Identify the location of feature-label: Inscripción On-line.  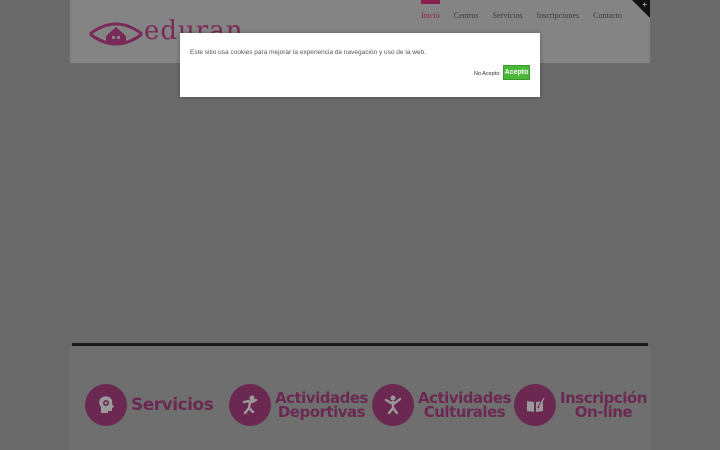
(603, 405).